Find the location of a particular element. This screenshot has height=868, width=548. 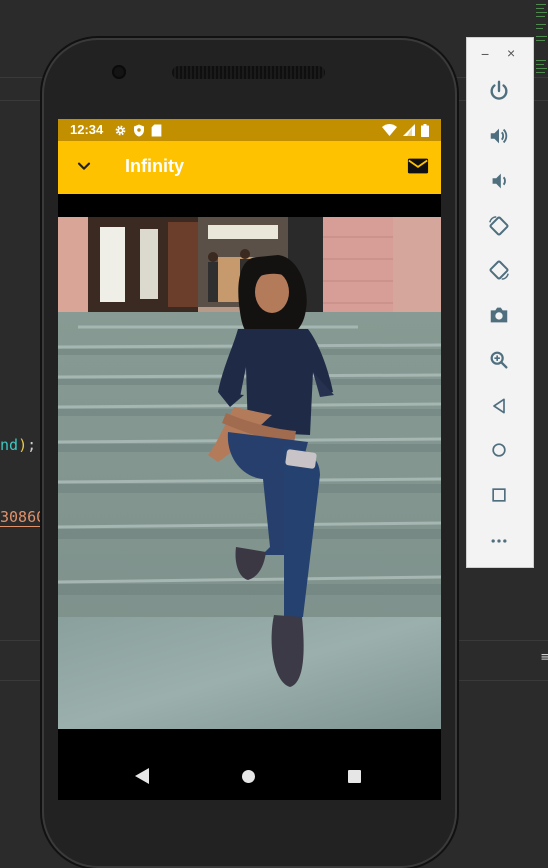

rotate-right-icon is located at coordinates (499, 270).